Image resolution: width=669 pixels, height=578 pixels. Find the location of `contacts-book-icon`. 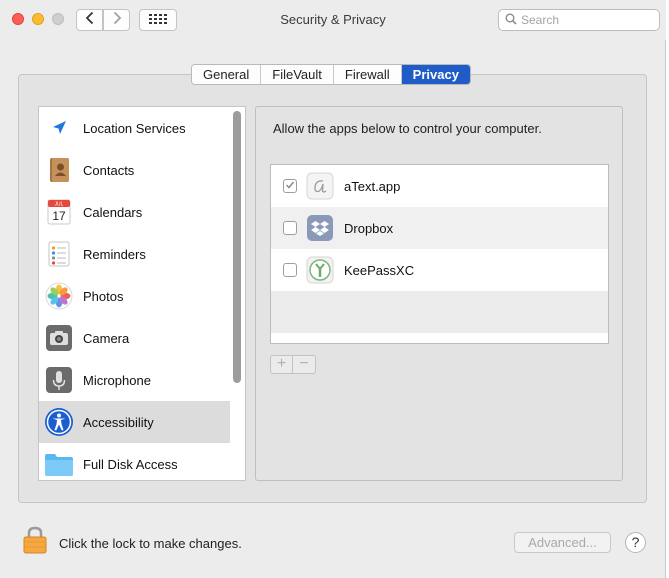

contacts-book-icon is located at coordinates (59, 170).